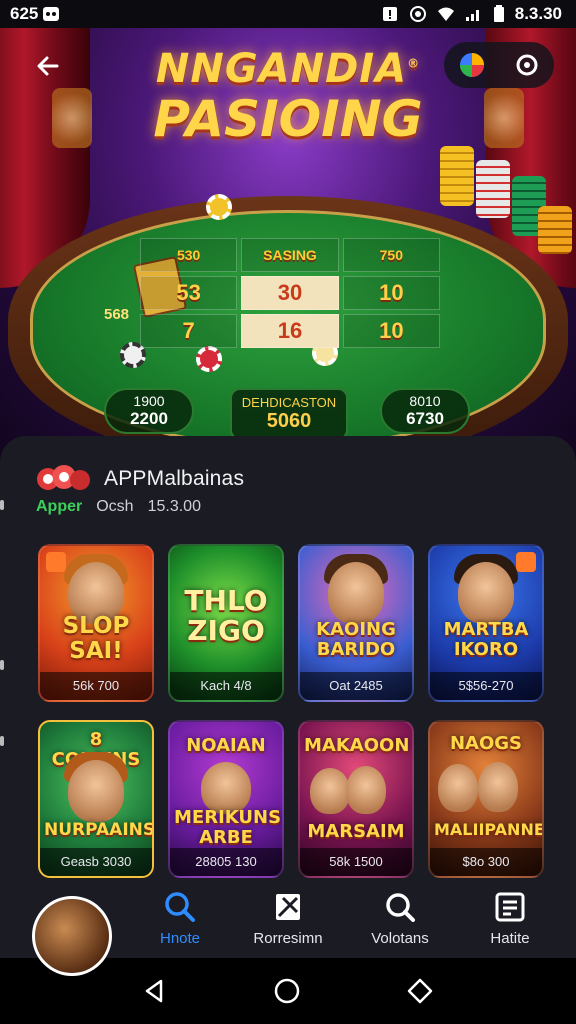 Image resolution: width=576 pixels, height=1024 pixels. What do you see at coordinates (356, 862) in the screenshot?
I see `game-price: 58k 1500` at bounding box center [356, 862].